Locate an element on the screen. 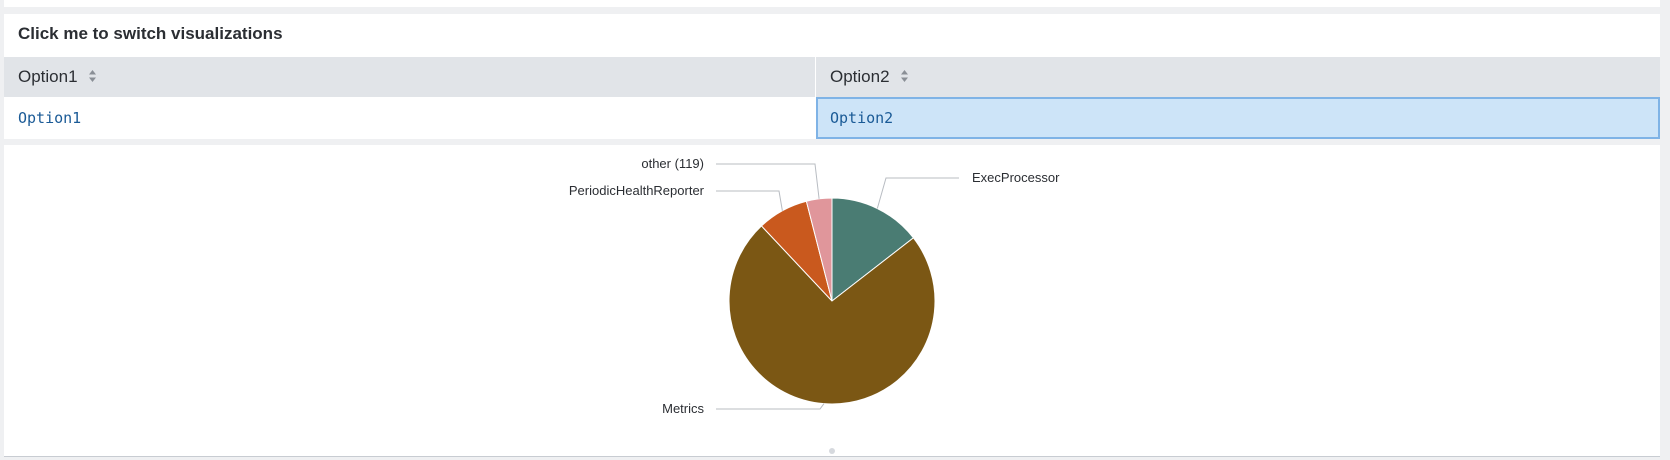 This screenshot has height=460, width=1670. column-divider is located at coordinates (815, 98).